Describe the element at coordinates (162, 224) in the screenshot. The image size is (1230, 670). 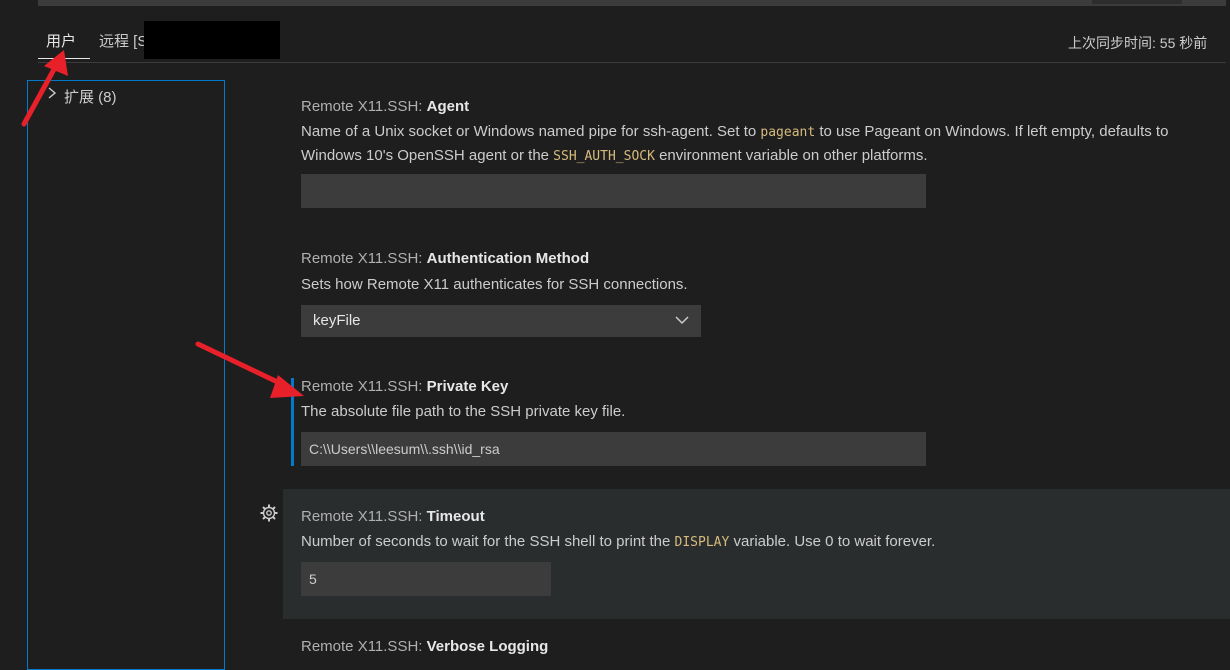
I see `annotation-arrows` at that location.